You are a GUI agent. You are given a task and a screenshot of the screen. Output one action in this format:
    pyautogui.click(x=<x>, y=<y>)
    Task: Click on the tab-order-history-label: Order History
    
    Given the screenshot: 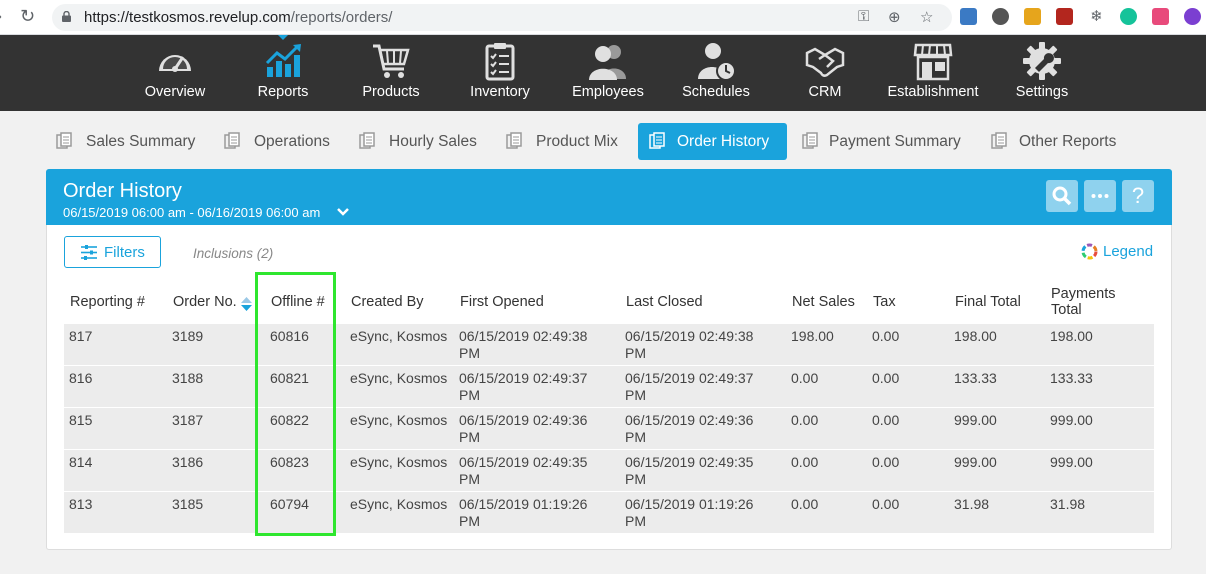 What is the action you would take?
    pyautogui.click(x=723, y=141)
    